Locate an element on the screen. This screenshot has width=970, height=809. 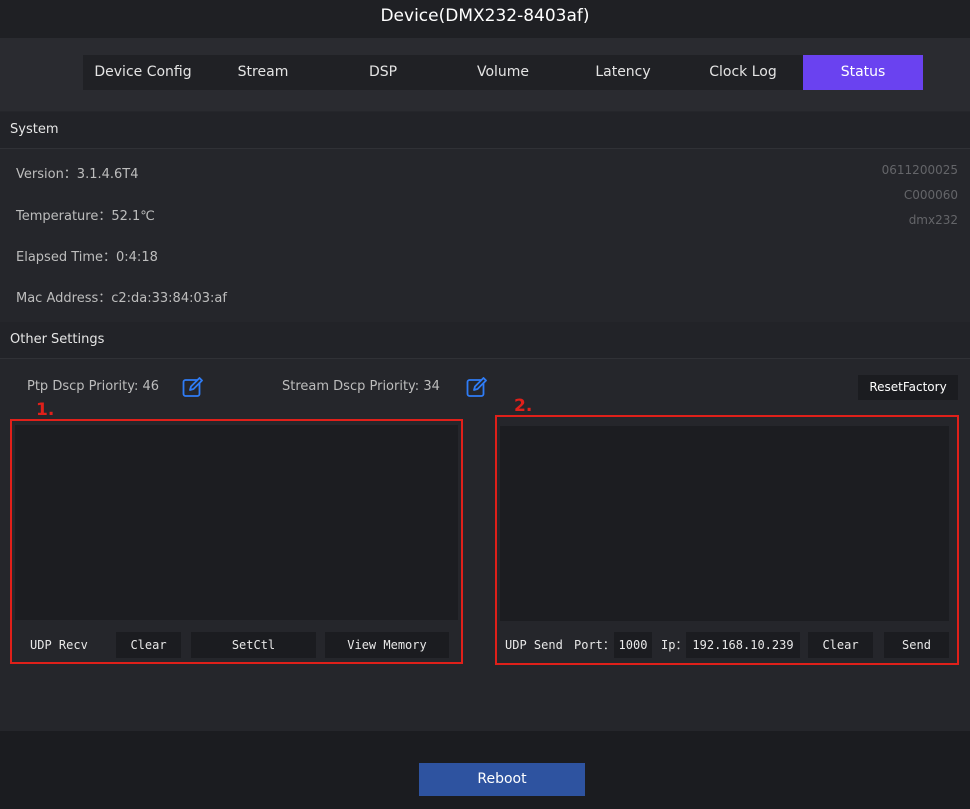
mac-address-text: Mac Address：c2:da:33:84:03:af is located at coordinates (121, 298).